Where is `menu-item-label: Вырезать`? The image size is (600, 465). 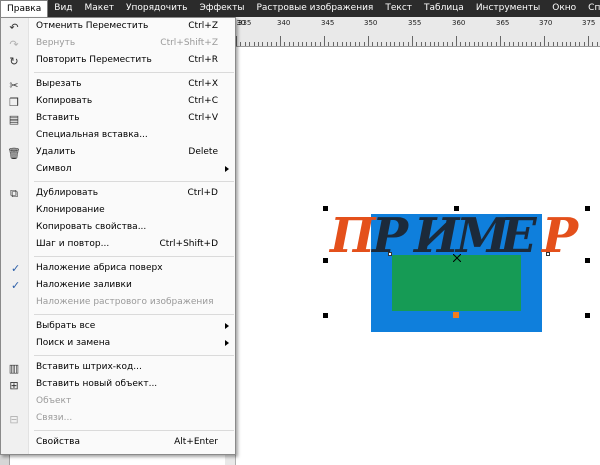 menu-item-label: Вырезать is located at coordinates (59, 84).